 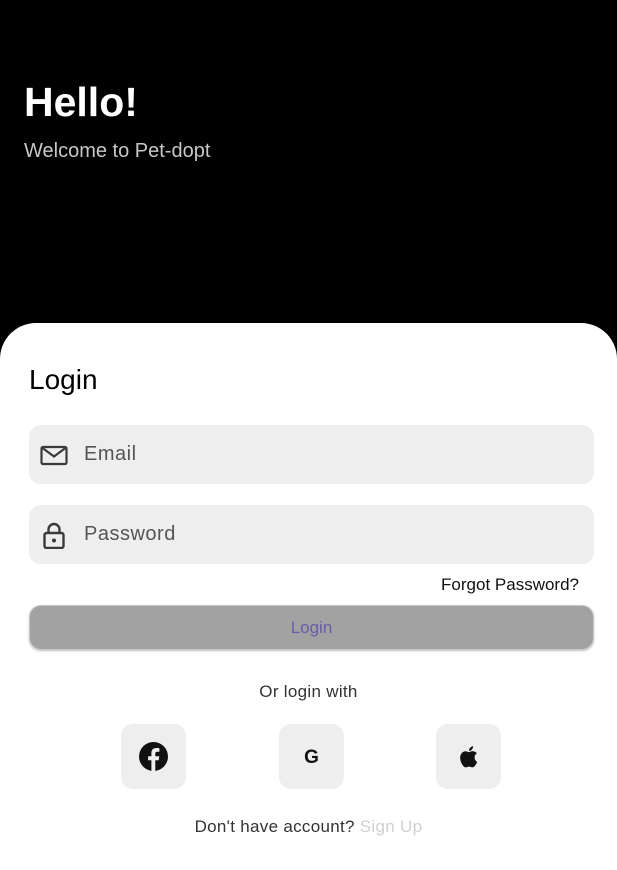 I want to click on welcome-subtitle: Welcome to Pet-dopt, so click(x=117, y=151).